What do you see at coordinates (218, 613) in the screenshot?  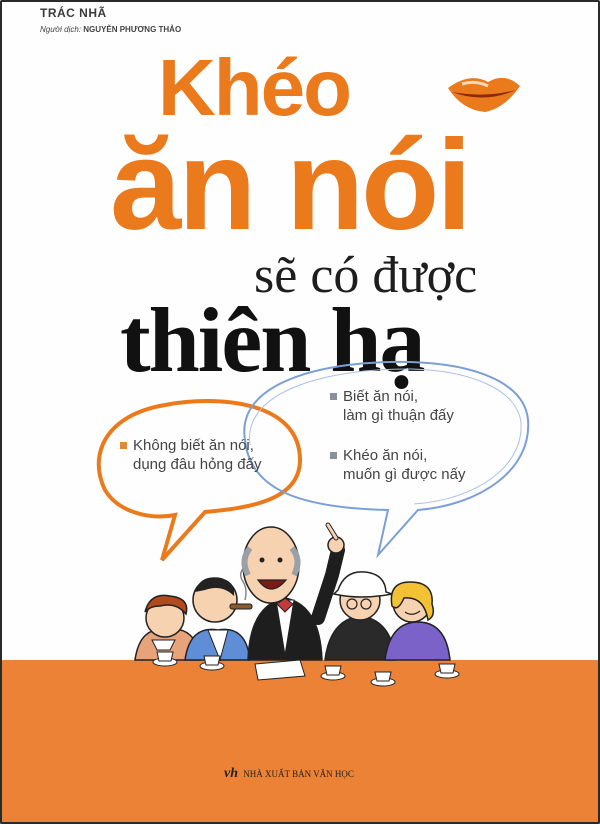 I see `man-cigar-figure` at bounding box center [218, 613].